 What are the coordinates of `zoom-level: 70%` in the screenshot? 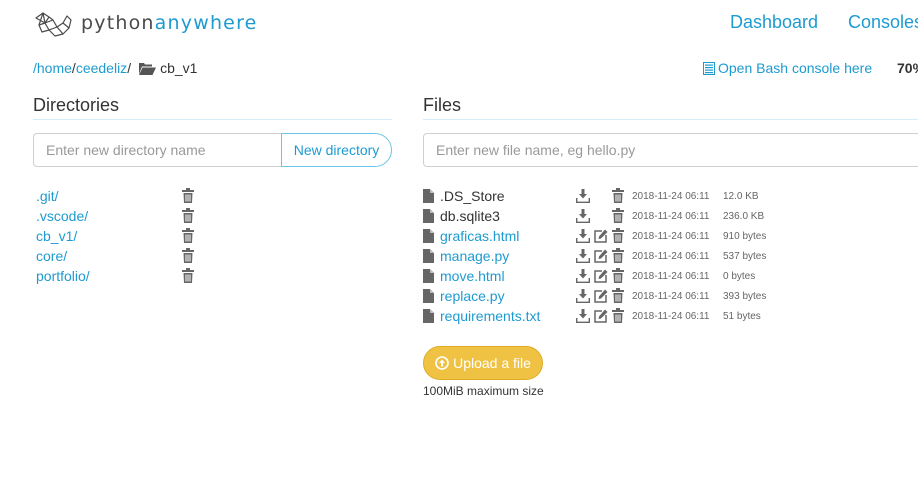 It's located at (907, 68).